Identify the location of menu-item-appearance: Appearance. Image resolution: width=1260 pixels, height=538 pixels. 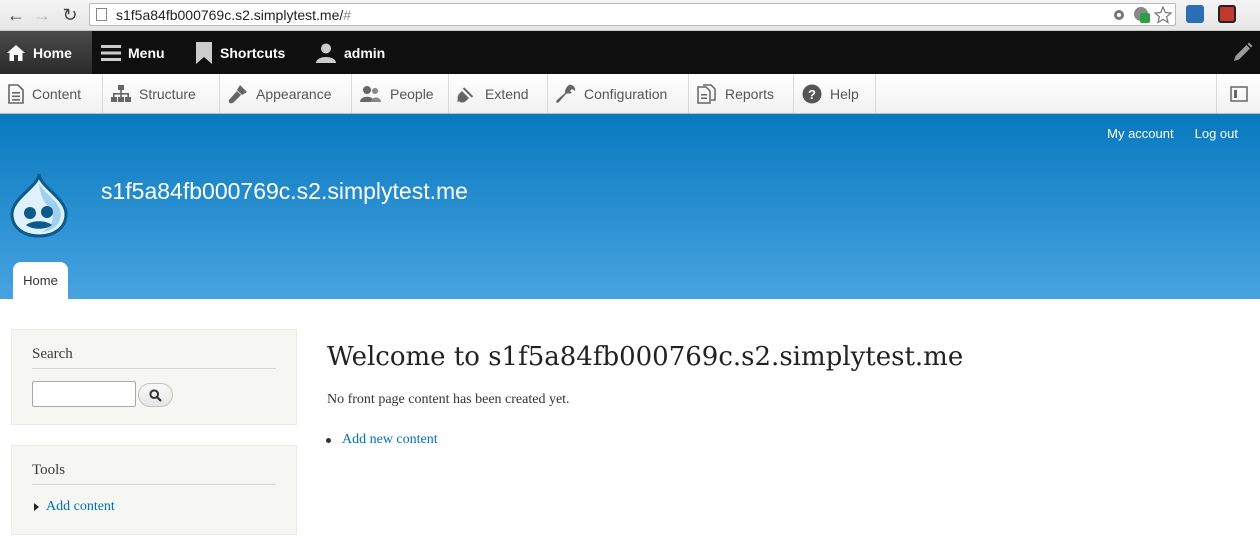
(286, 93).